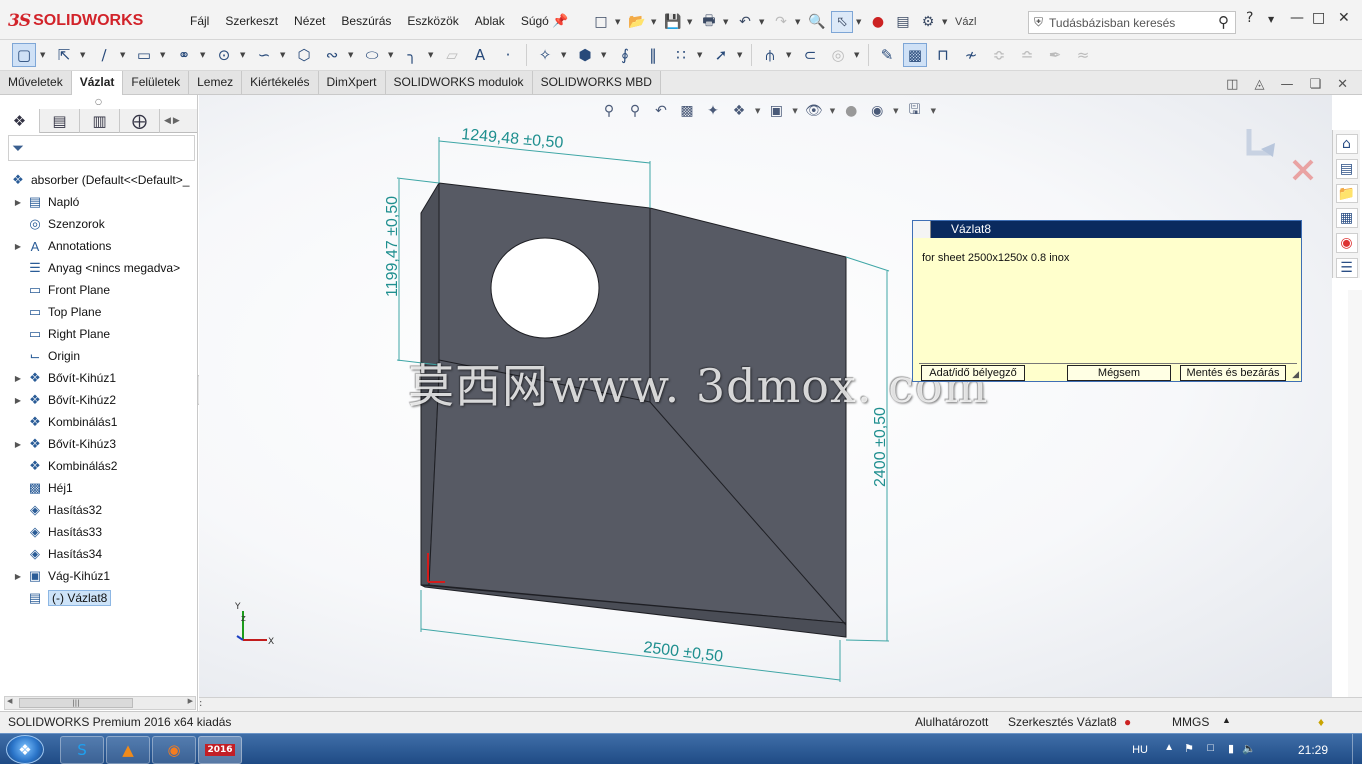  I want to click on resize-grip-icon: ◢, so click(1295, 374).